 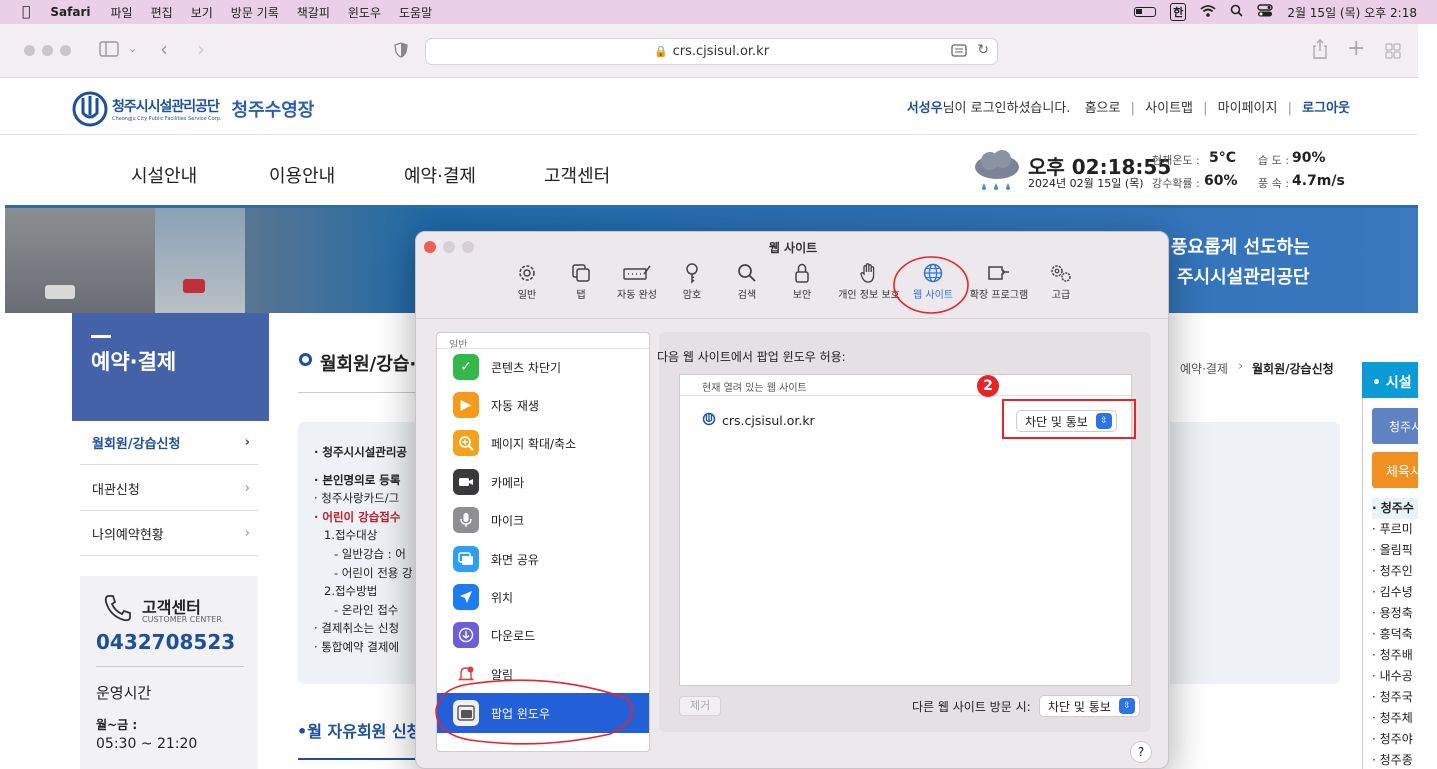 What do you see at coordinates (1395, 470) in the screenshot?
I see `right-panel-button-2: 체육시` at bounding box center [1395, 470].